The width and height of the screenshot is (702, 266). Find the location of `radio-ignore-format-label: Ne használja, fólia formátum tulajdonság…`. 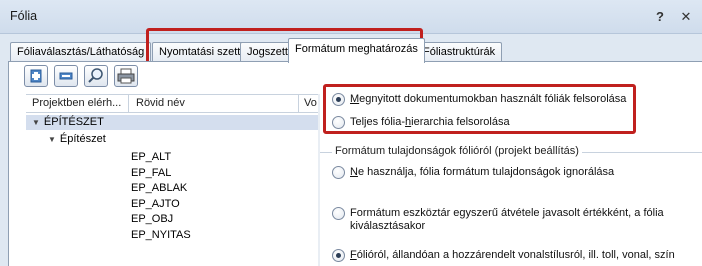

radio-ignore-format-label: Ne használja, fólia formátum tulajdonság… is located at coordinates (482, 172).